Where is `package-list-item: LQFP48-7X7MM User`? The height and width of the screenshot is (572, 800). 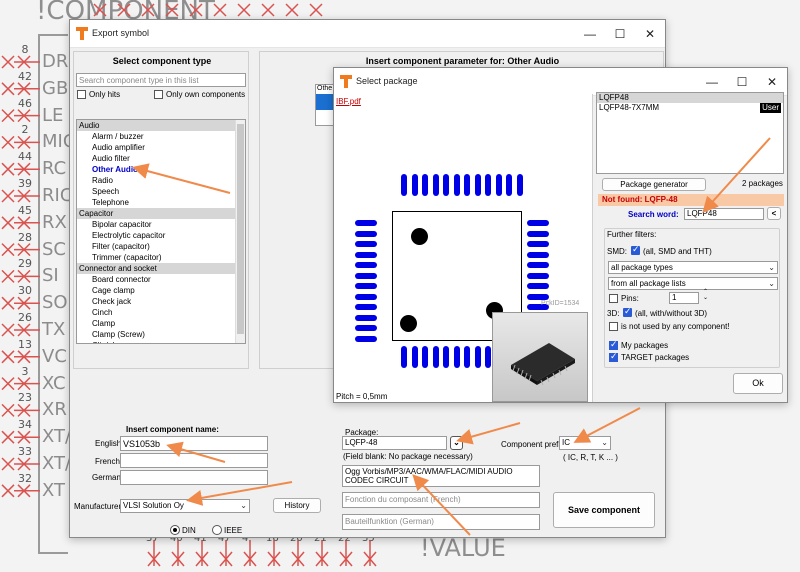 package-list-item: LQFP48-7X7MM User is located at coordinates (690, 108).